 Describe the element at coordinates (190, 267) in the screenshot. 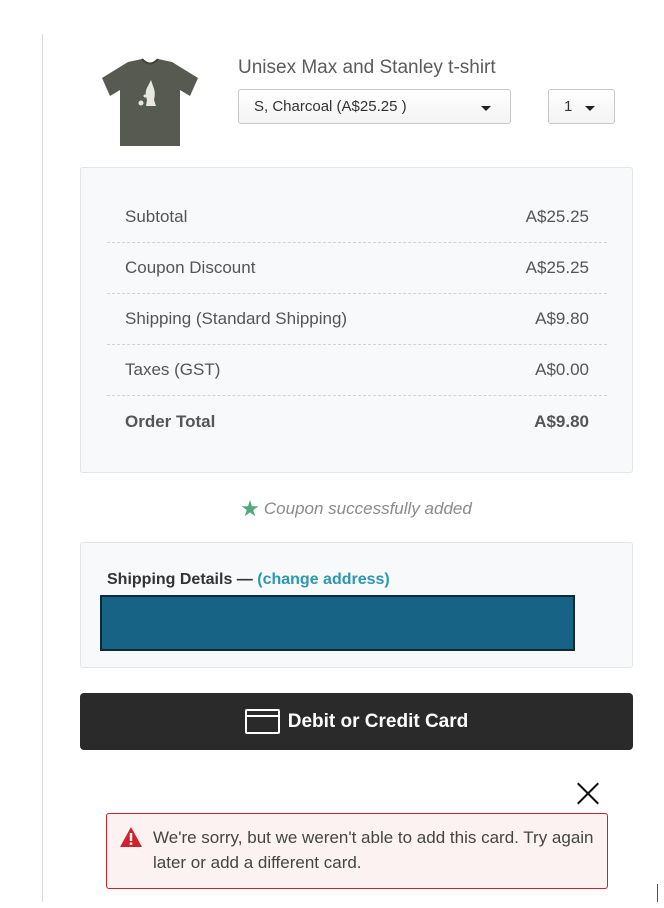

I see `summary-label: Coupon Discount` at that location.